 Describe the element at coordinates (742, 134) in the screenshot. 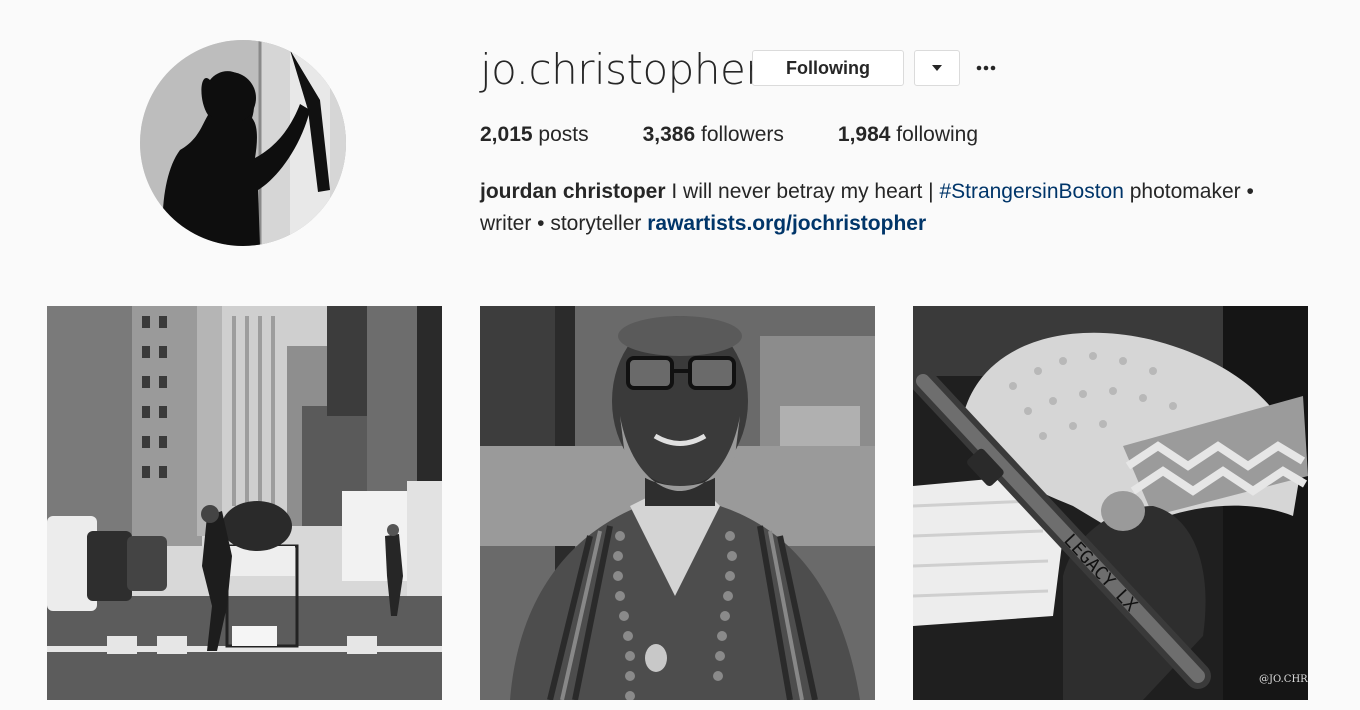

I see `followers-label: followers` at that location.